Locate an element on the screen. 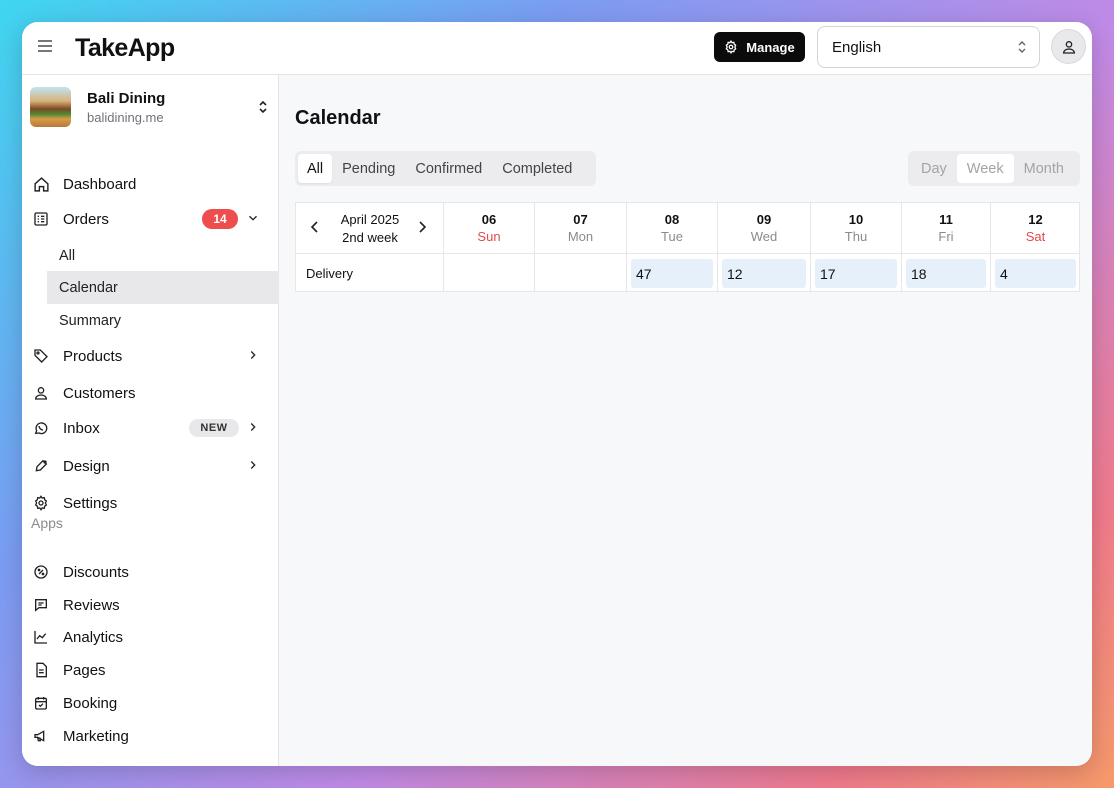  sidebar-item-label: Design is located at coordinates (86, 466).